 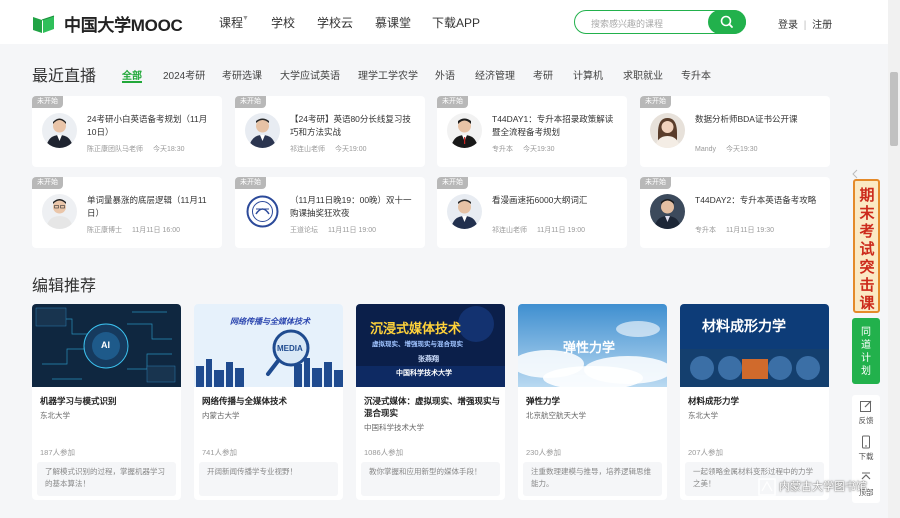 I want to click on live-meta: 祁连山老师 今天19:00, so click(x=328, y=149).